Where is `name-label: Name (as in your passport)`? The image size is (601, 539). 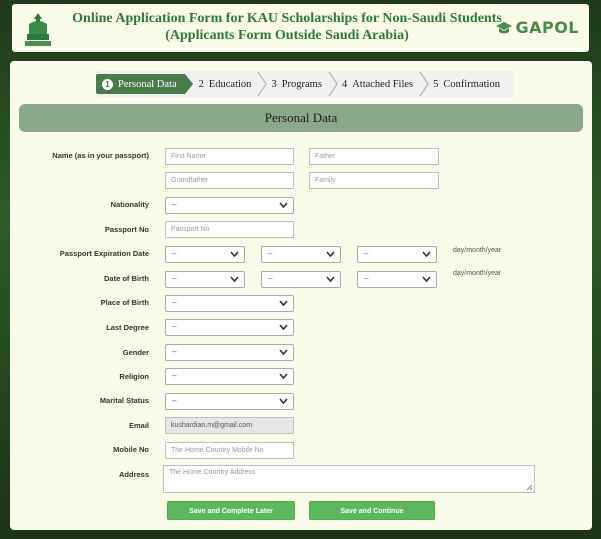 name-label: Name (as in your passport) is located at coordinates (100, 155).